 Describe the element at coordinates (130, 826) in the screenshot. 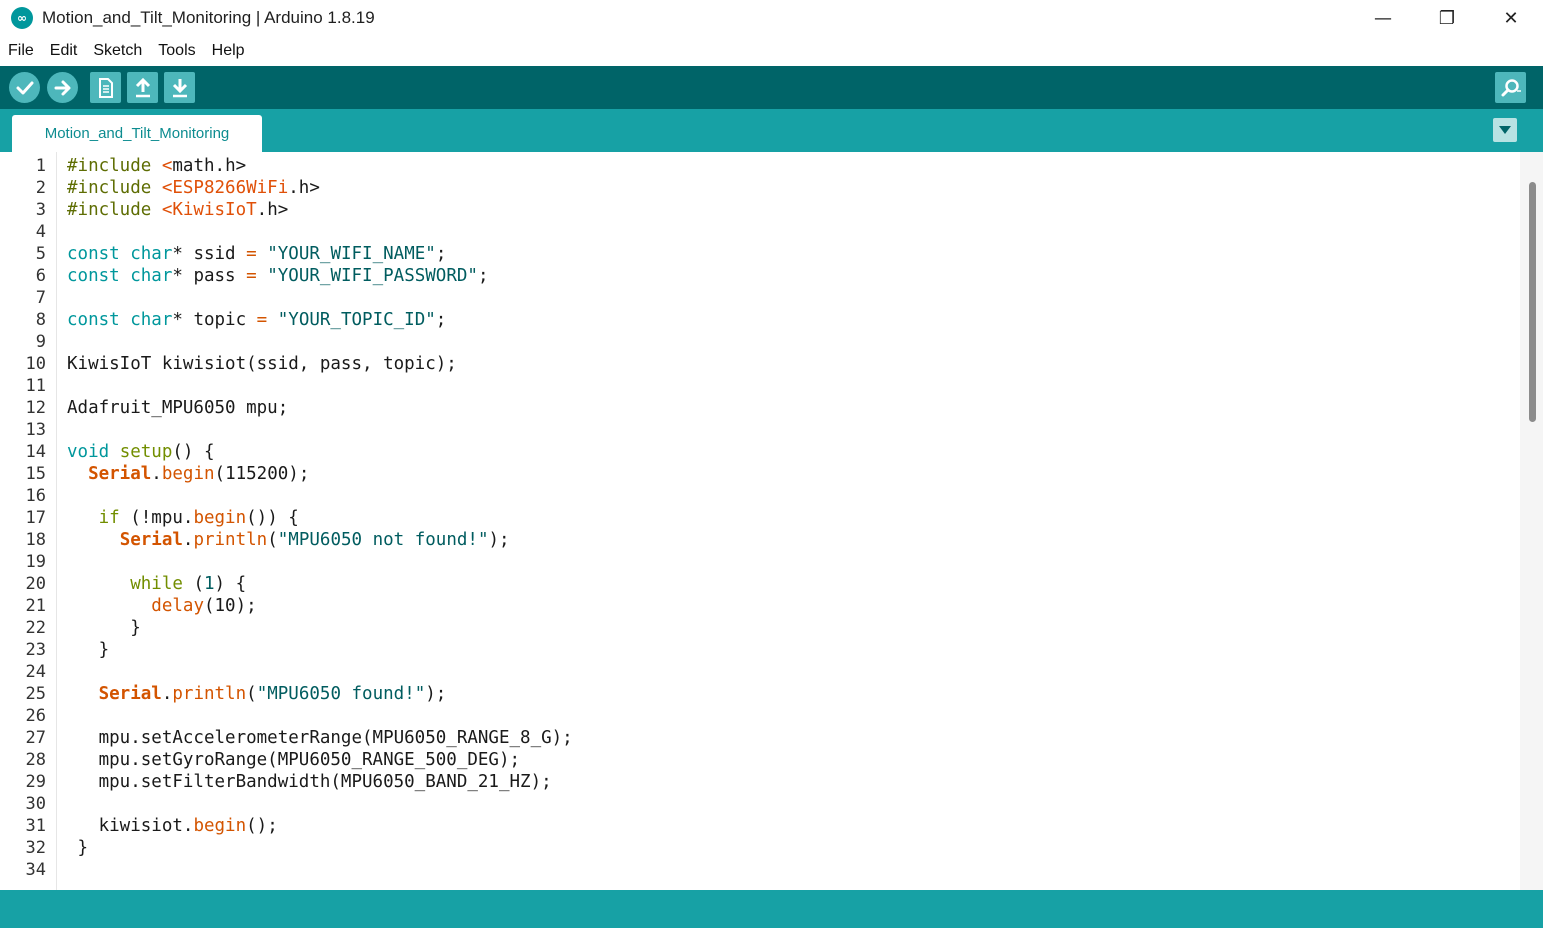

I see `code-token: kiwisiot.` at that location.